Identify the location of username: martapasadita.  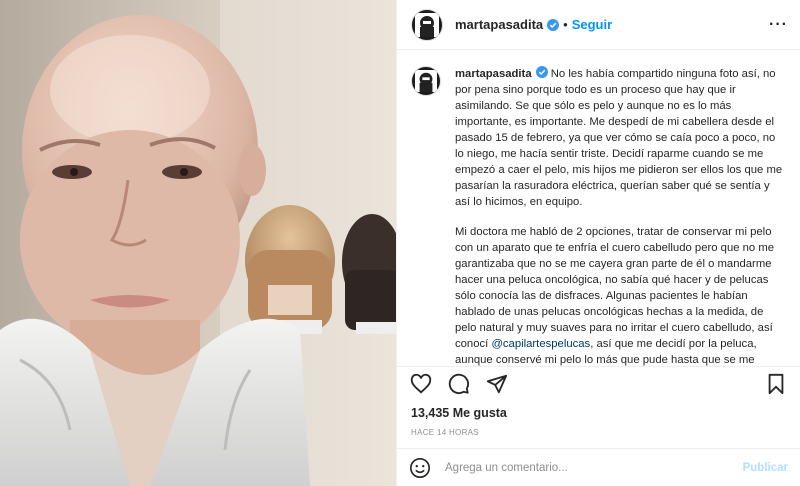
(499, 24).